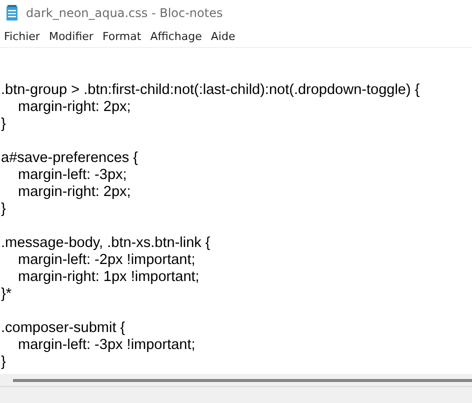  Describe the element at coordinates (69, 158) in the screenshot. I see `code-line: a#save-preferences {` at that location.